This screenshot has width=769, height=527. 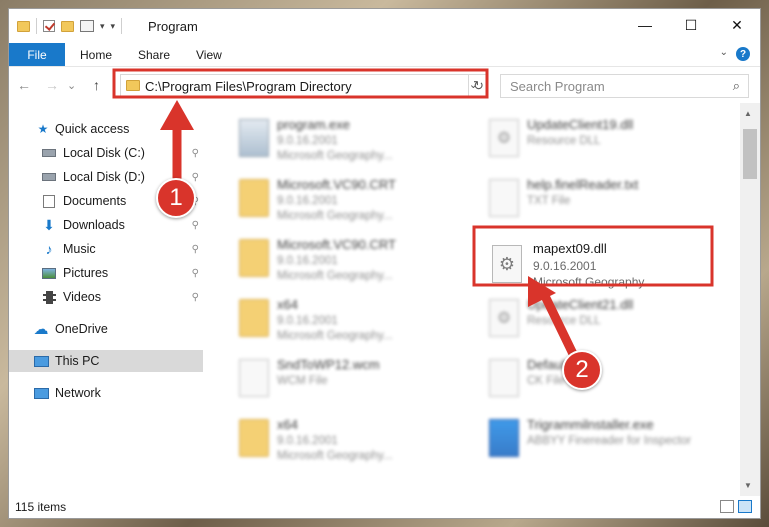 What do you see at coordinates (737, 25) in the screenshot?
I see `close-button: ✕` at bounding box center [737, 25].